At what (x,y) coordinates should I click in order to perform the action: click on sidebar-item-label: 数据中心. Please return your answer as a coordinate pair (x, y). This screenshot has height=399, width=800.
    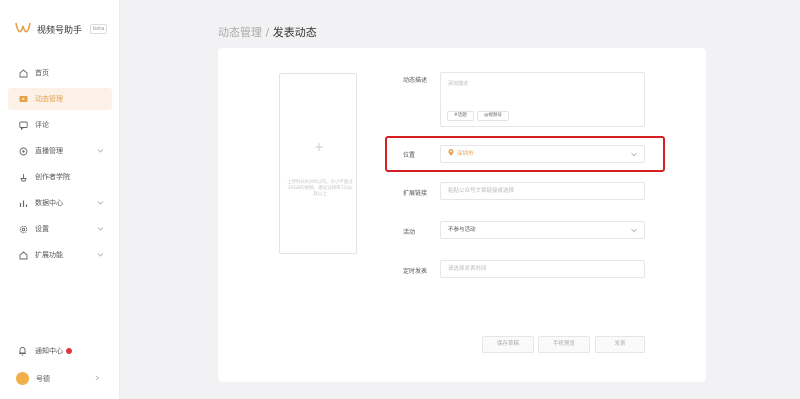
    Looking at the image, I should click on (49, 203).